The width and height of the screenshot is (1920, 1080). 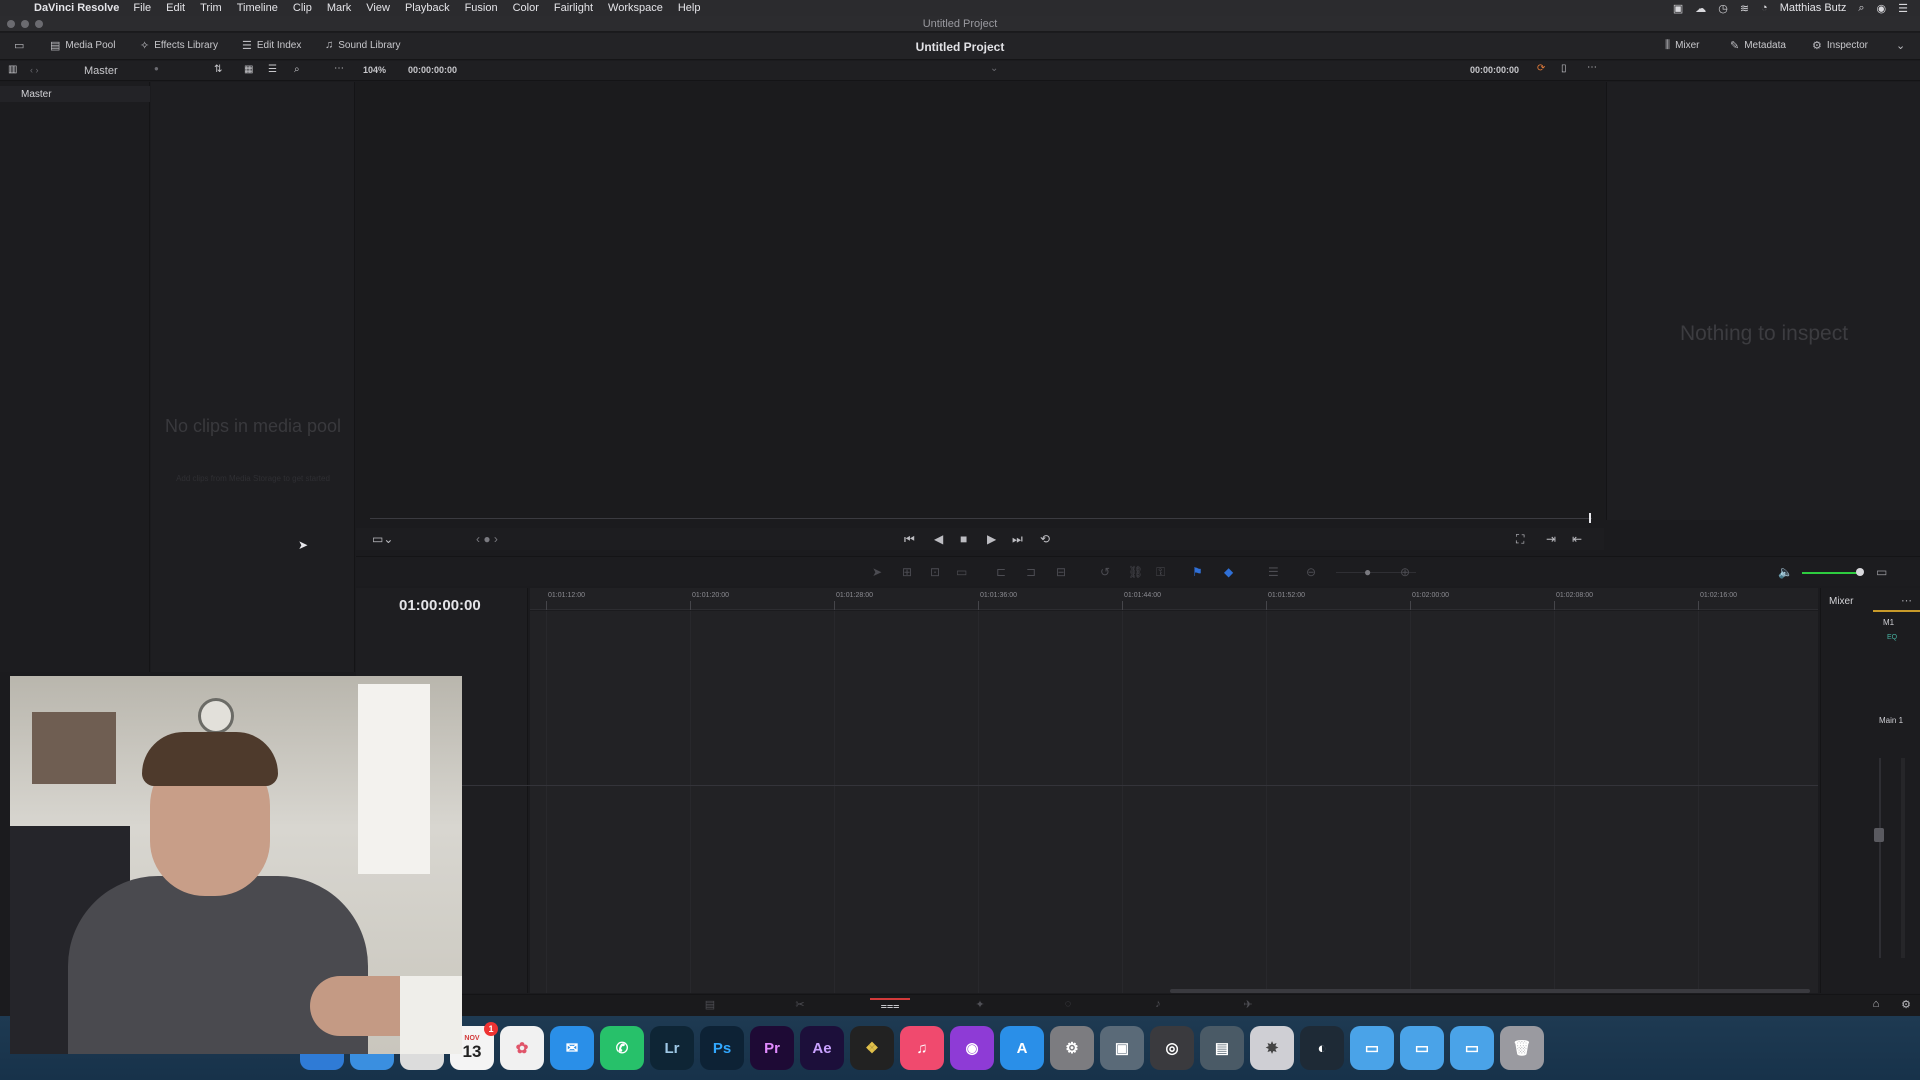 I want to click on fairlight-page-icon: ♪, so click(x=1158, y=1006).